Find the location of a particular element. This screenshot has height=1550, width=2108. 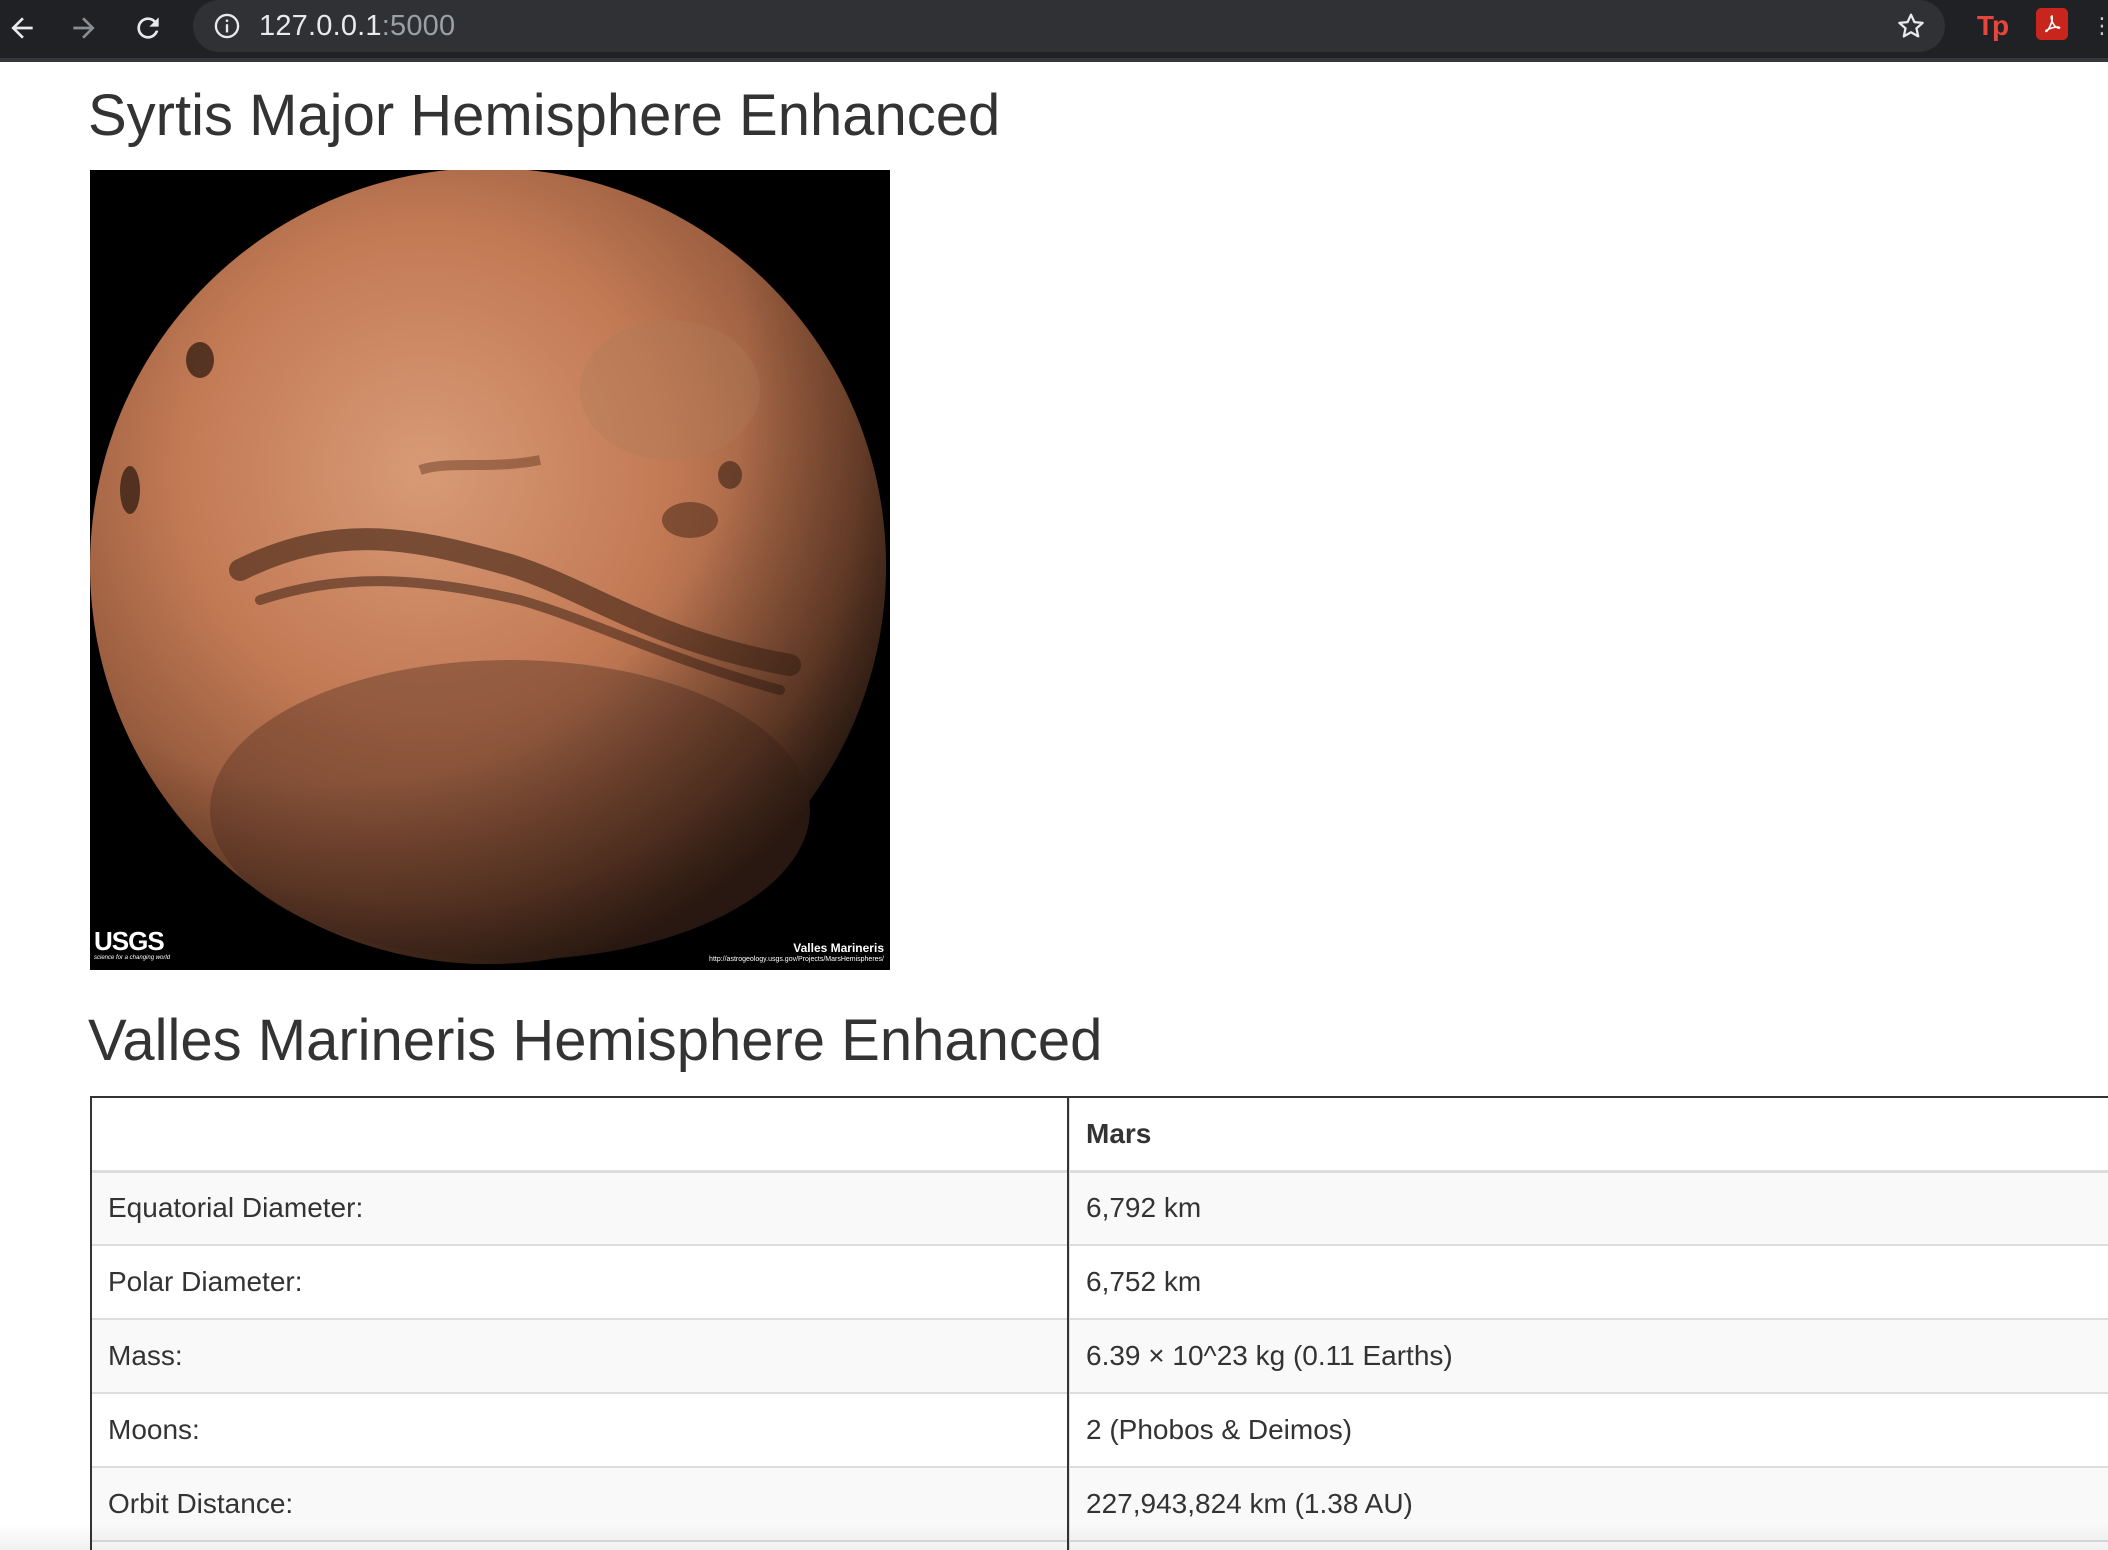

arrow-left-icon is located at coordinates (22, 28).